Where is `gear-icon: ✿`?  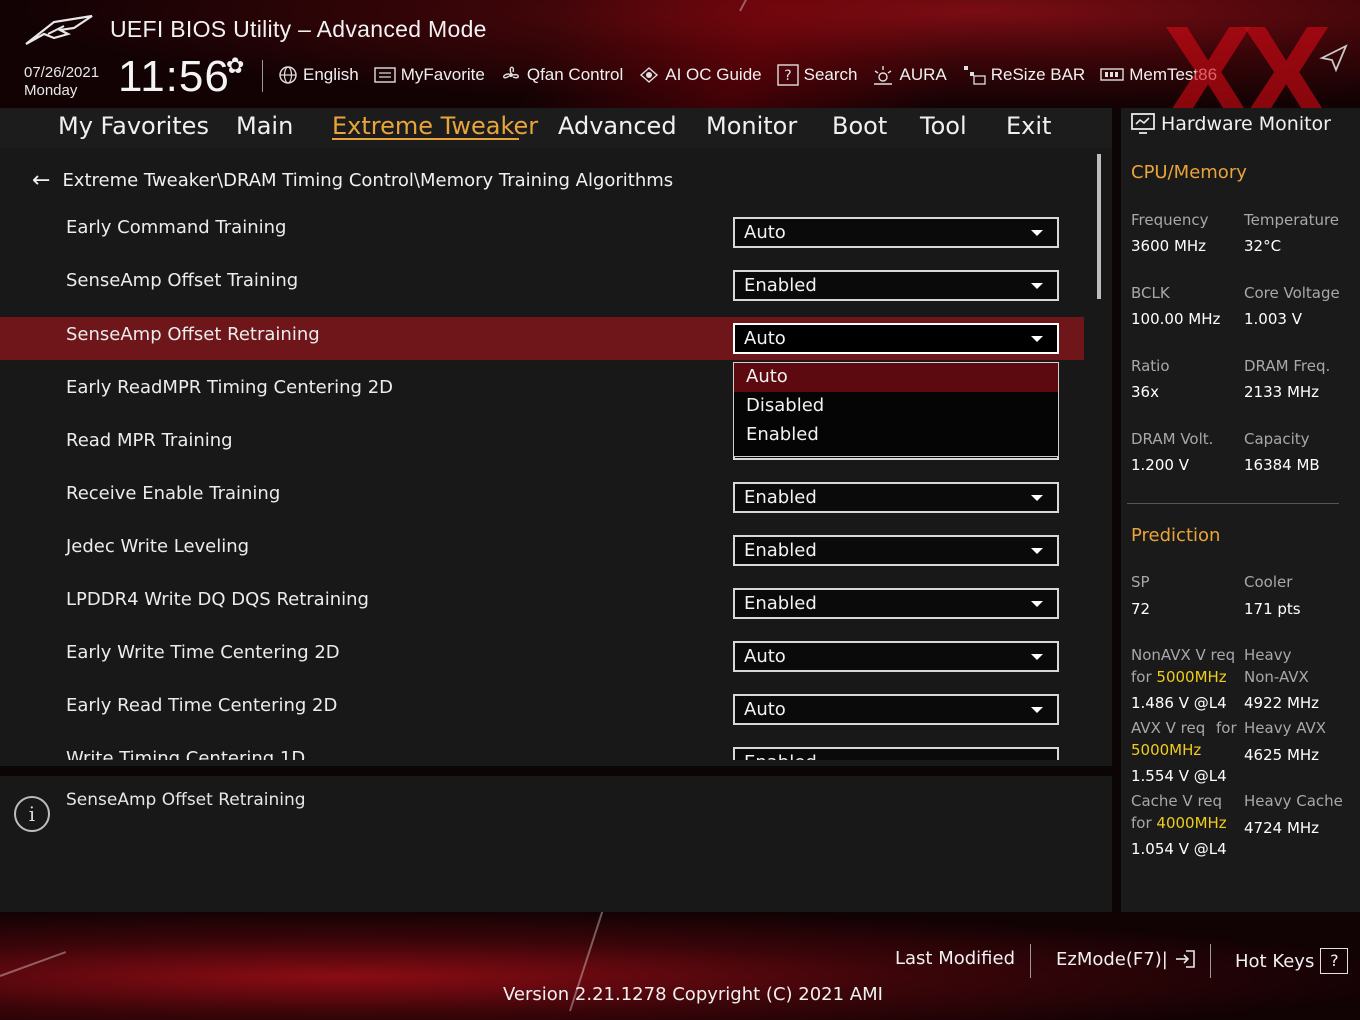 gear-icon: ✿ is located at coordinates (235, 66).